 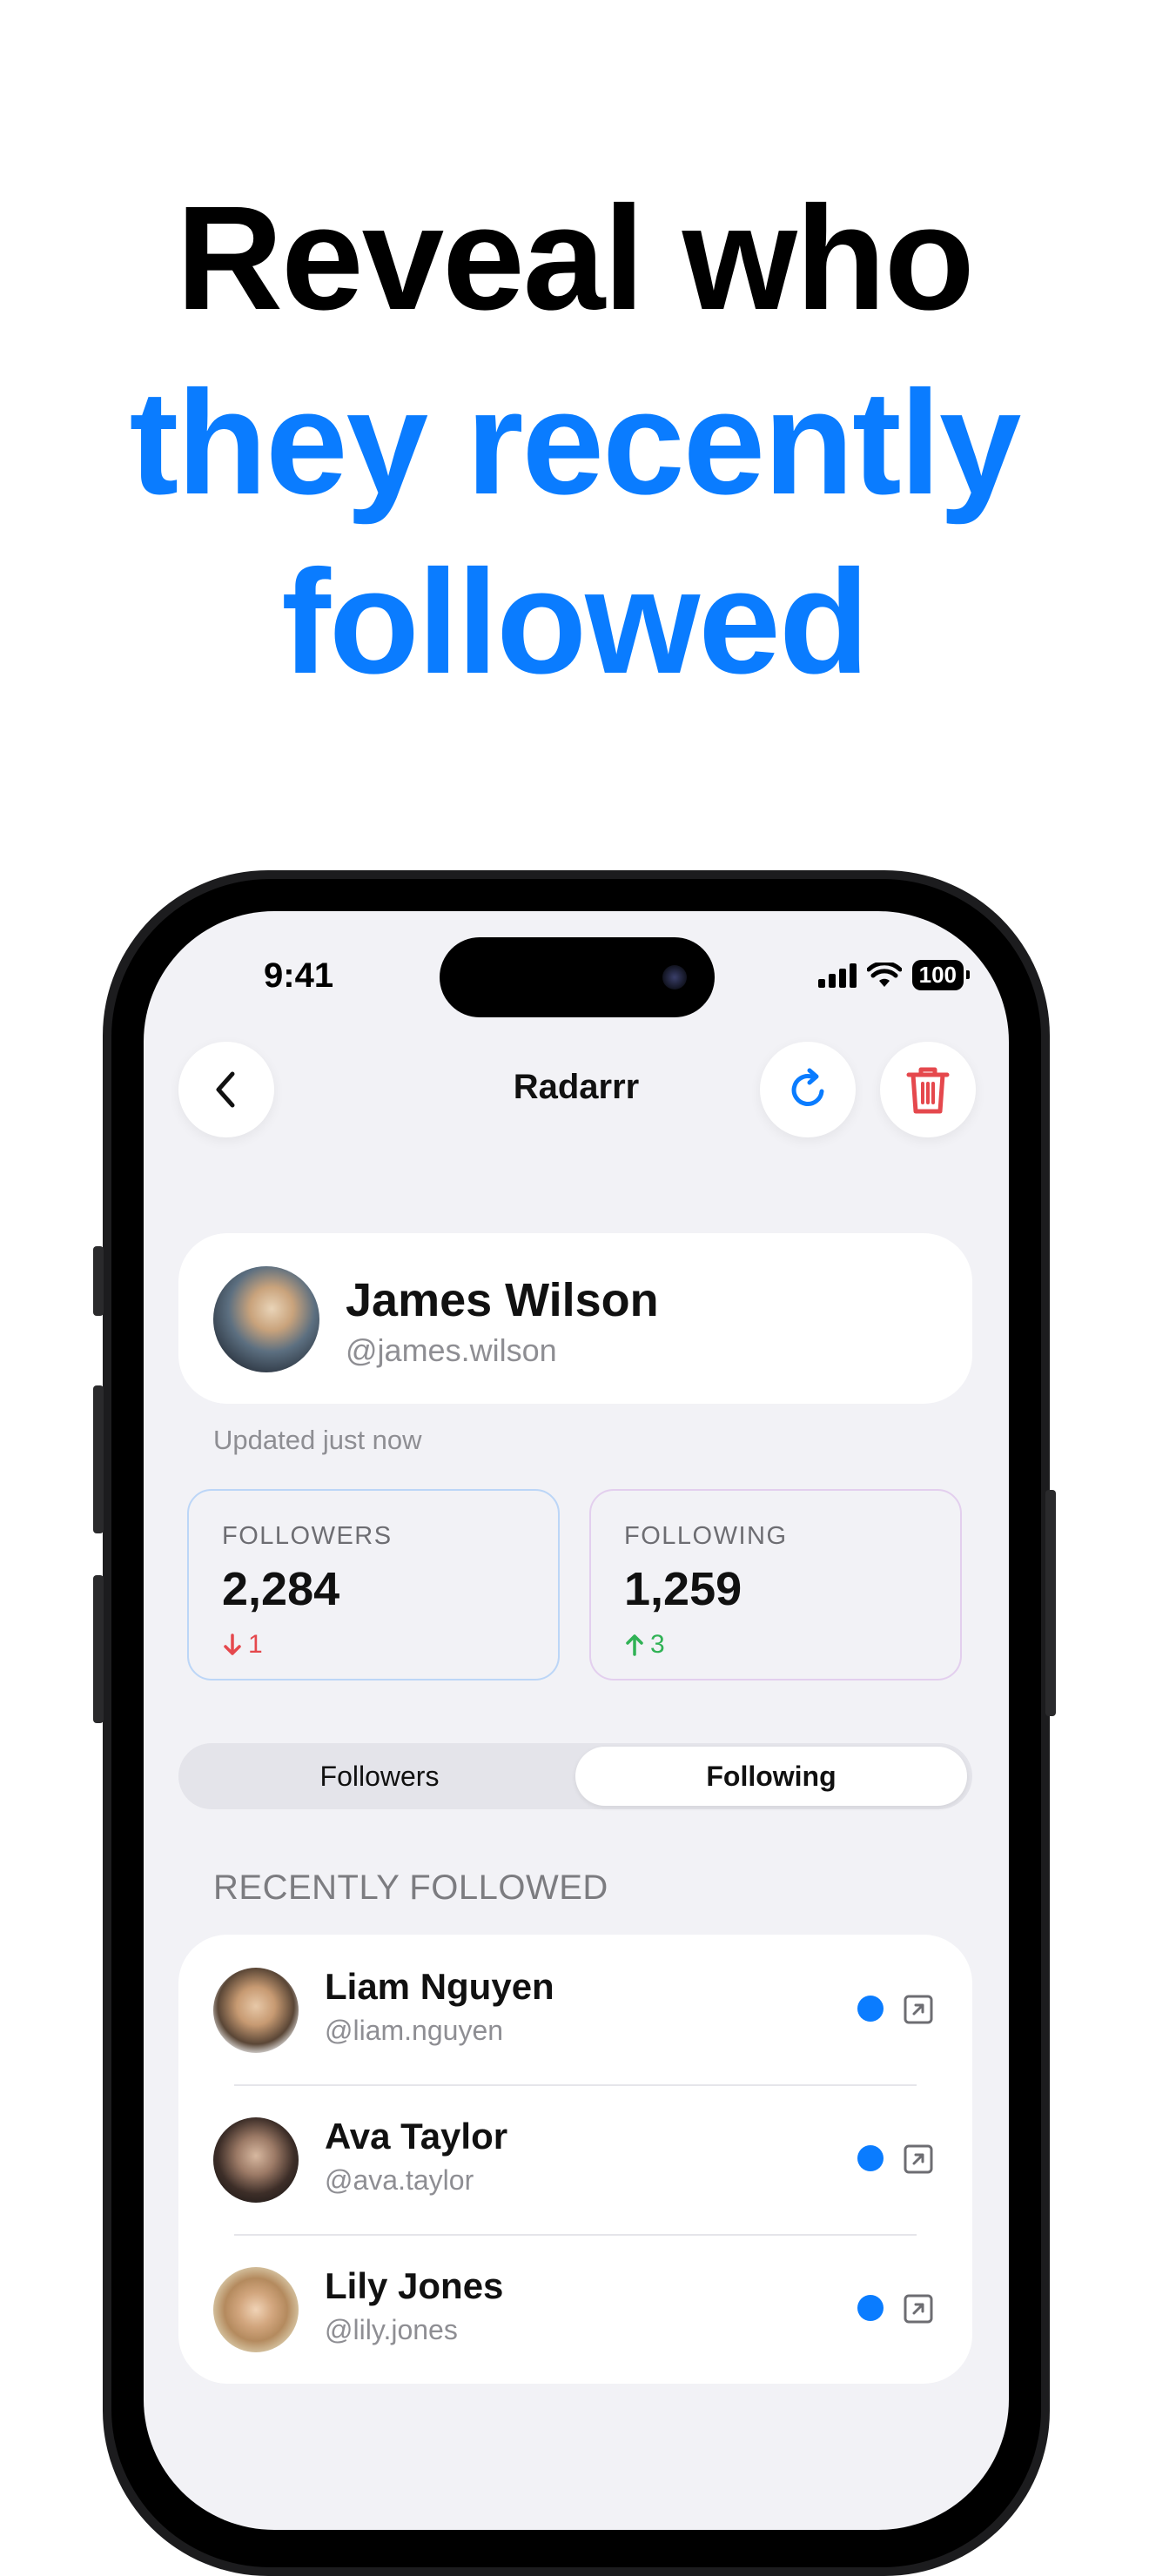 What do you see at coordinates (576, 1087) in the screenshot?
I see `nav-title: Radarrr` at bounding box center [576, 1087].